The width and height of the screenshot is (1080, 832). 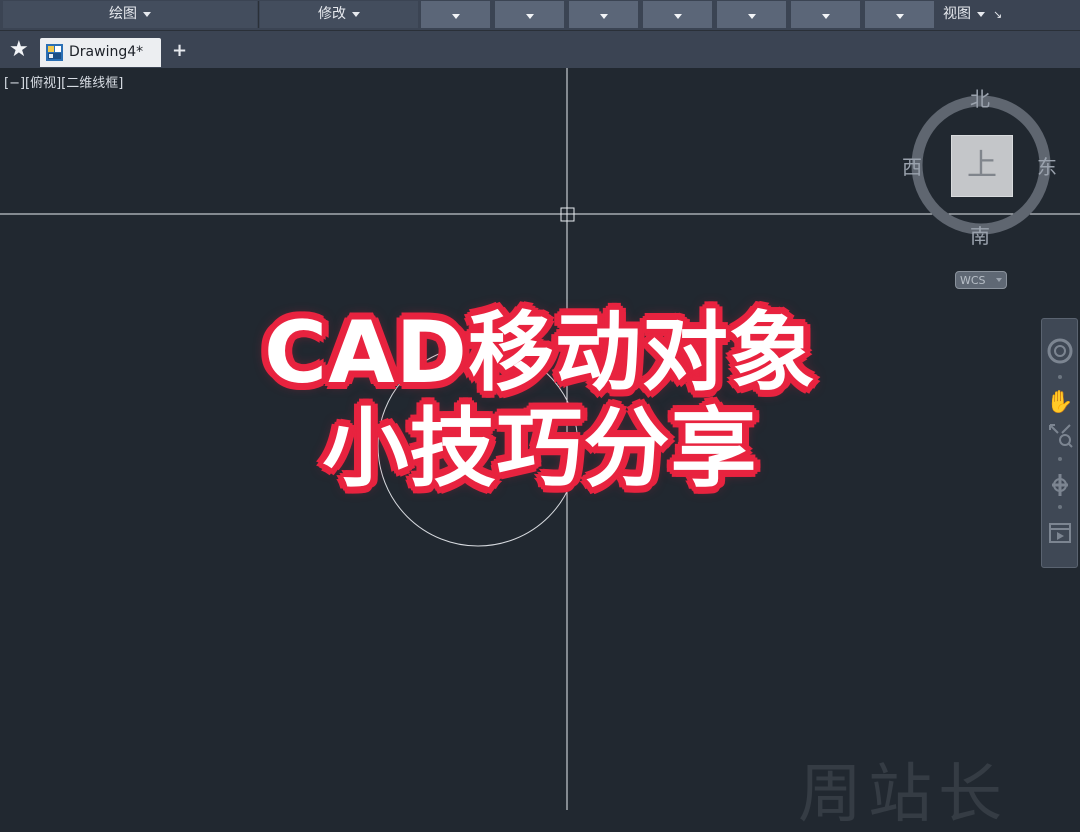 What do you see at coordinates (1060, 533) in the screenshot?
I see `showmotion-icon` at bounding box center [1060, 533].